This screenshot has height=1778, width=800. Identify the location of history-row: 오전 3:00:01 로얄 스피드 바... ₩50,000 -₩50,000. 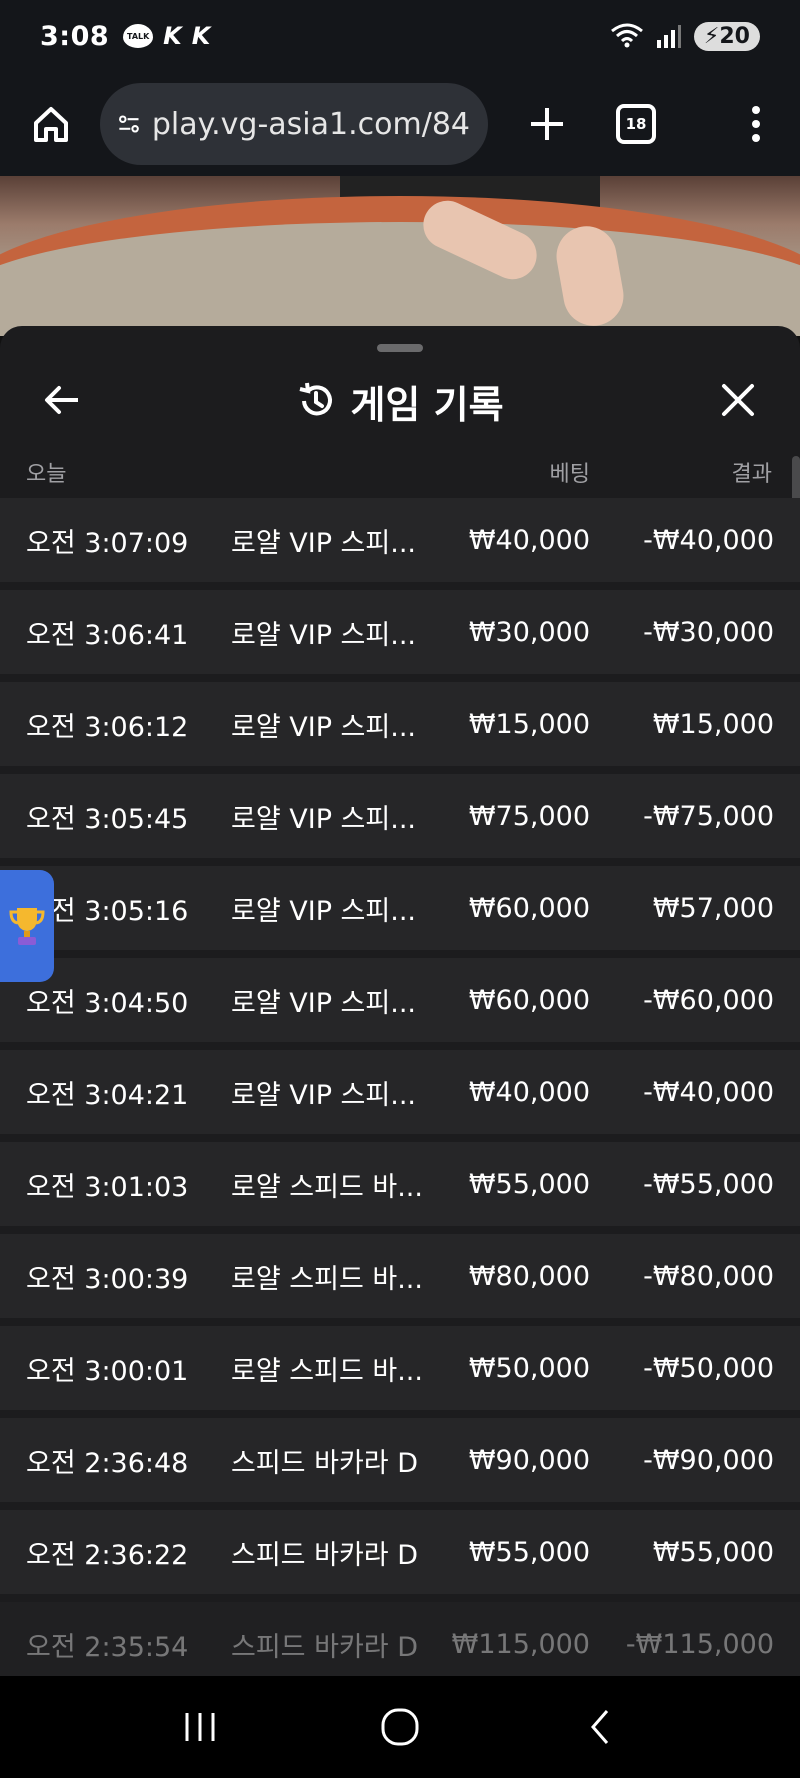
(400, 1368).